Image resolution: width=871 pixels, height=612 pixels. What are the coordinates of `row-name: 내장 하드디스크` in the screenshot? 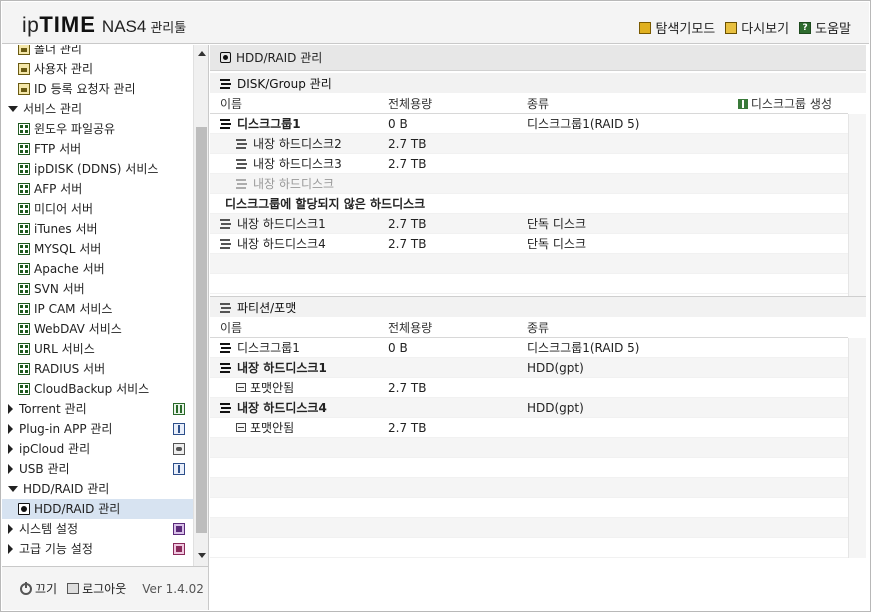 It's located at (294, 184).